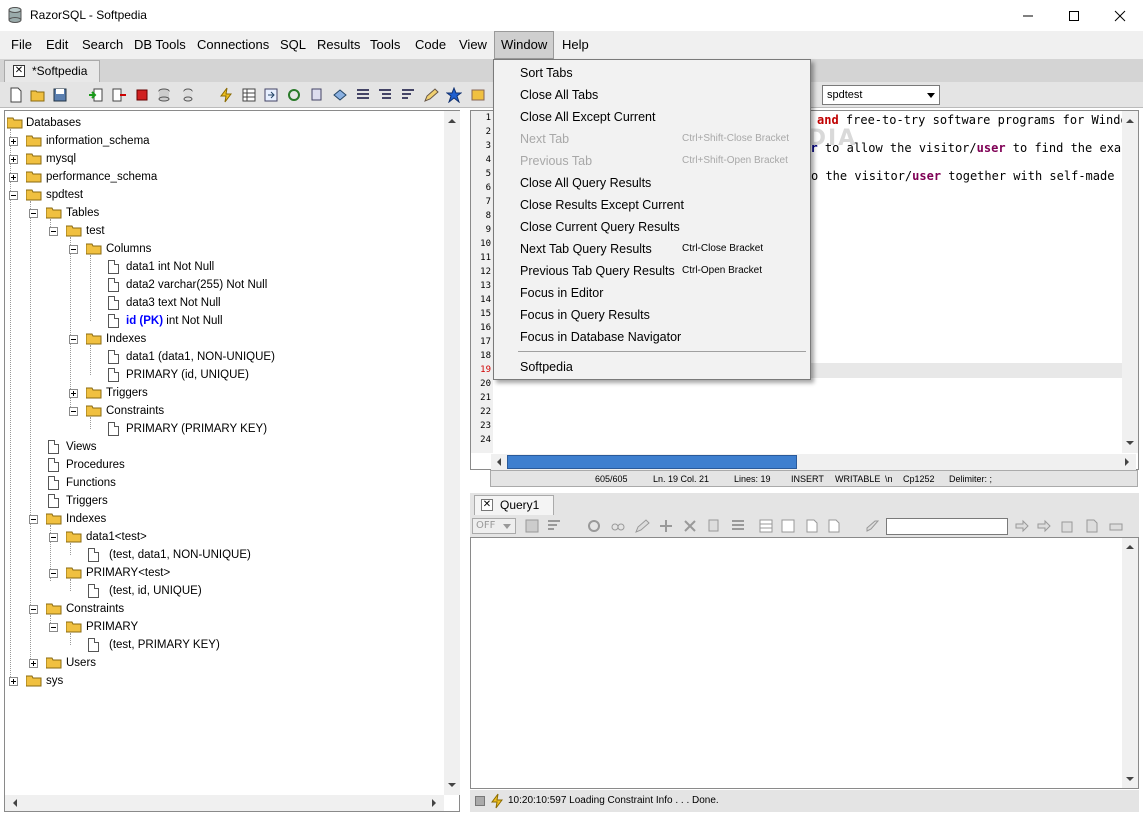 The width and height of the screenshot is (1143, 816). What do you see at coordinates (385, 45) in the screenshot?
I see `menu-tools: Tools` at bounding box center [385, 45].